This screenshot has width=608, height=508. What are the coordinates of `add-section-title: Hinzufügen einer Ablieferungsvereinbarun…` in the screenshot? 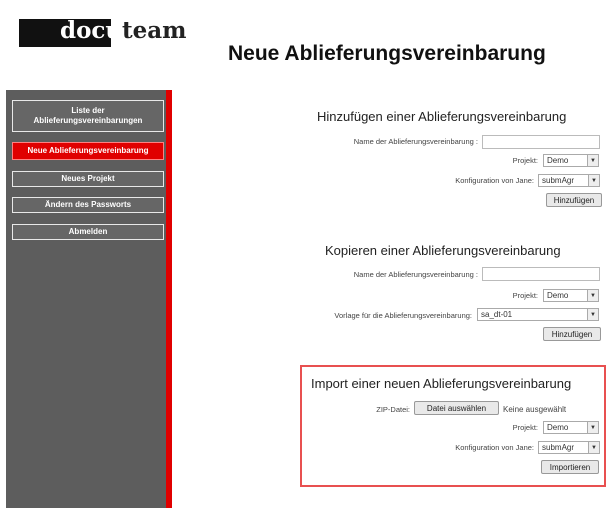 It's located at (442, 116).